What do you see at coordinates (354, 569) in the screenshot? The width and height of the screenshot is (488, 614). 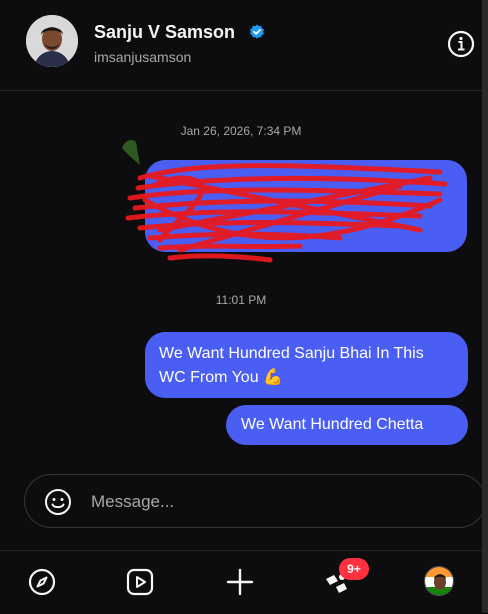 I see `notification-badge: 9+` at bounding box center [354, 569].